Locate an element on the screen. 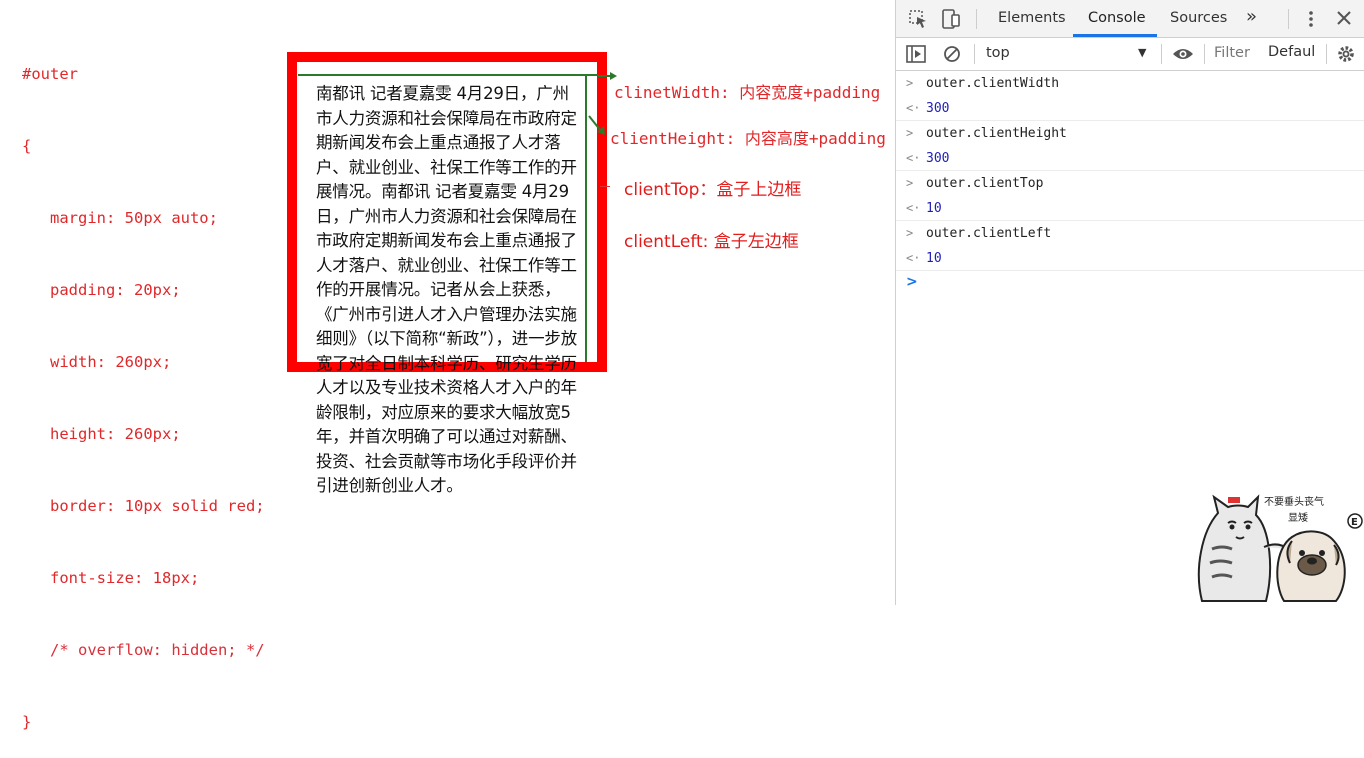  note-client-top: clientTop：盒子上边框 is located at coordinates (713, 190).